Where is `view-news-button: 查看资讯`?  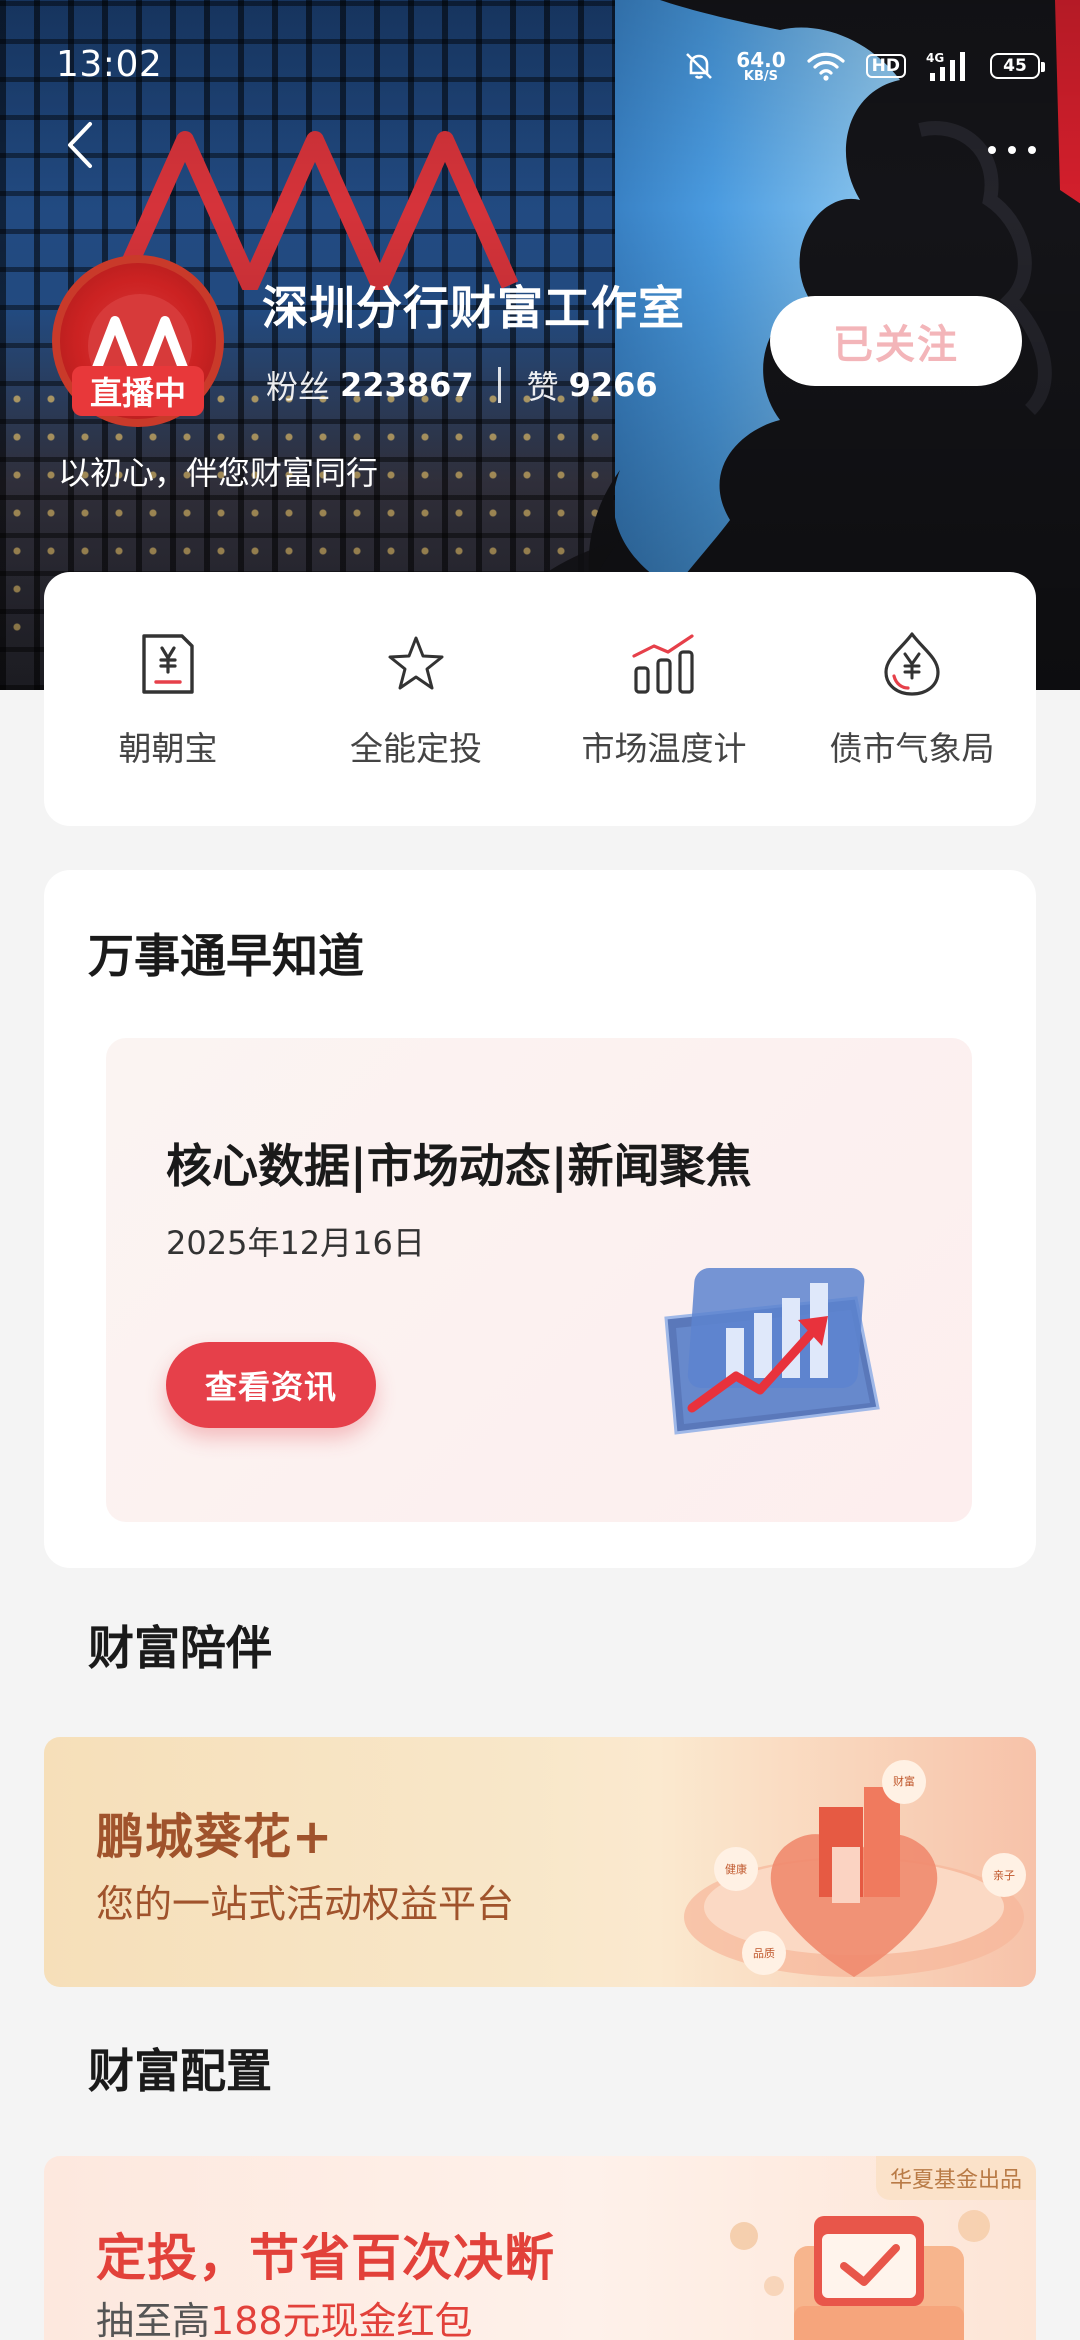 view-news-button: 查看资讯 is located at coordinates (271, 1385).